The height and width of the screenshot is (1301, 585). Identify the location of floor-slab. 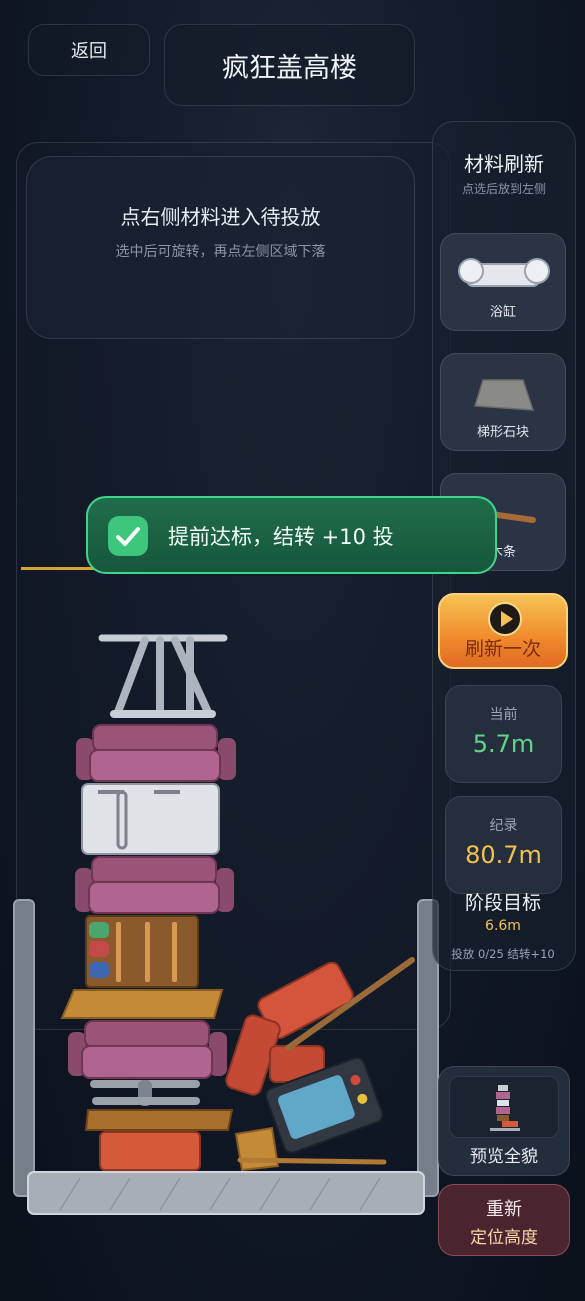
(226, 1193).